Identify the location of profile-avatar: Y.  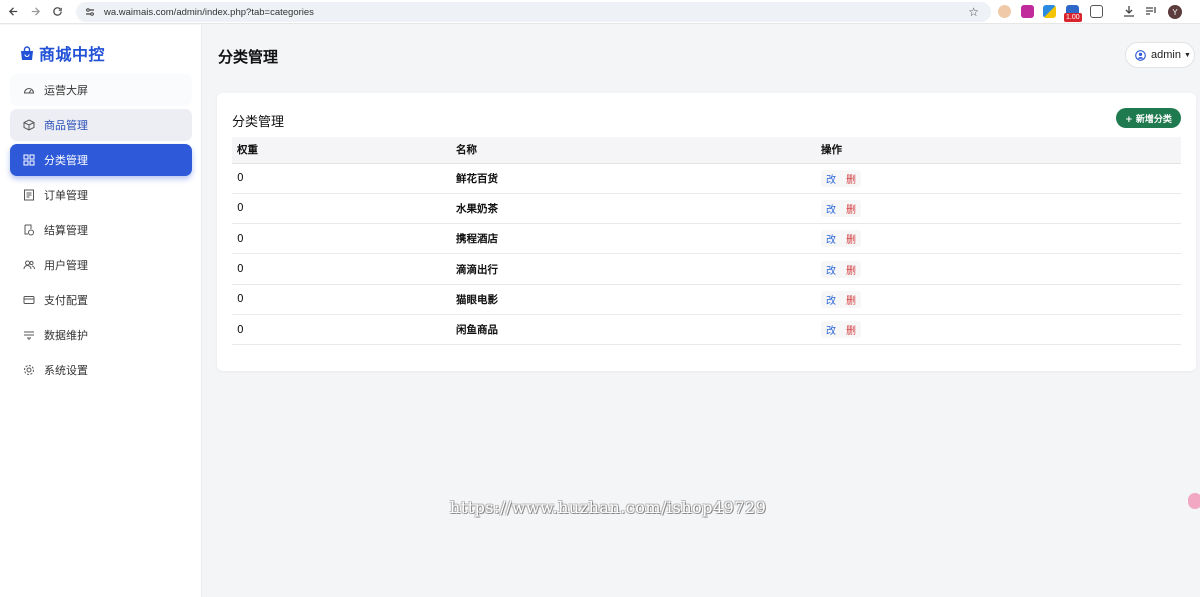
(1175, 12).